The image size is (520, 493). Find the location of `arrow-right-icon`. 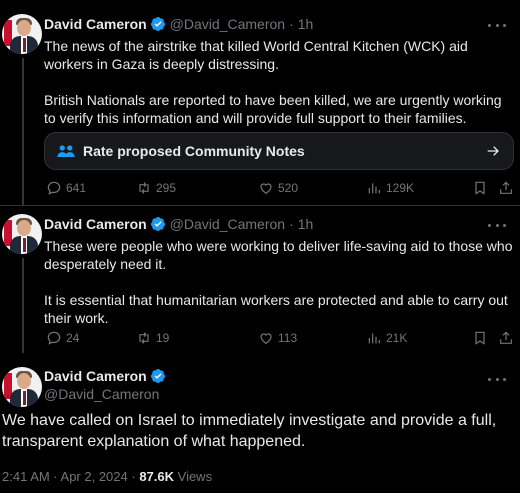

arrow-right-icon is located at coordinates (493, 151).